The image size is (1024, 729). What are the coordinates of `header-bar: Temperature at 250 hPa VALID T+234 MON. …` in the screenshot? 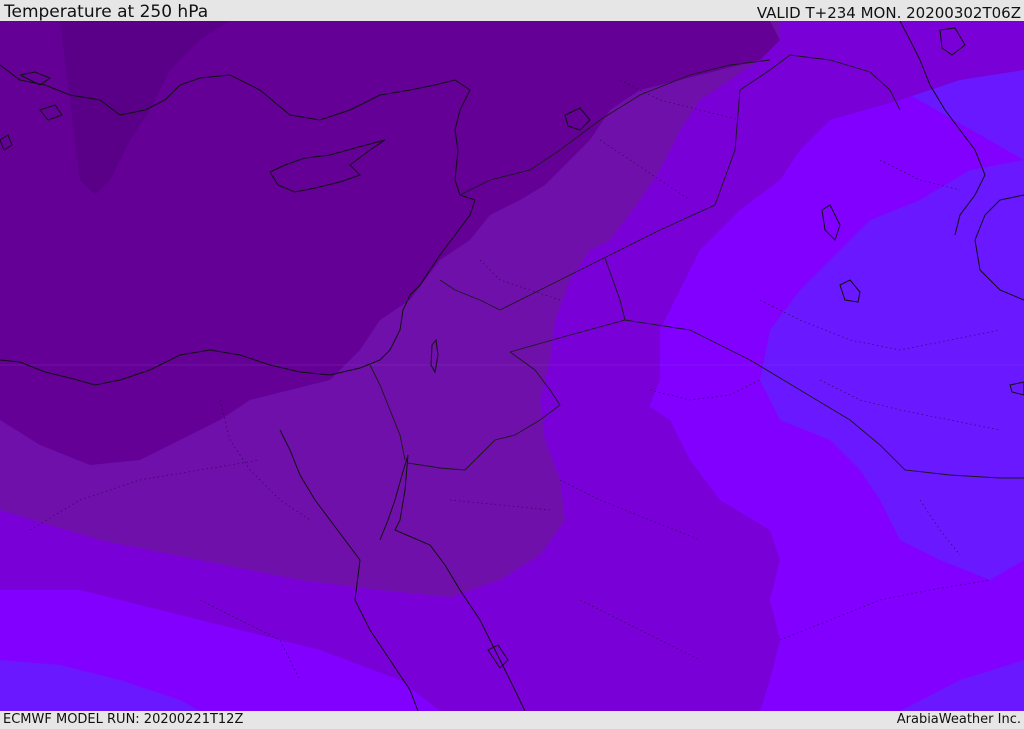 It's located at (512, 10).